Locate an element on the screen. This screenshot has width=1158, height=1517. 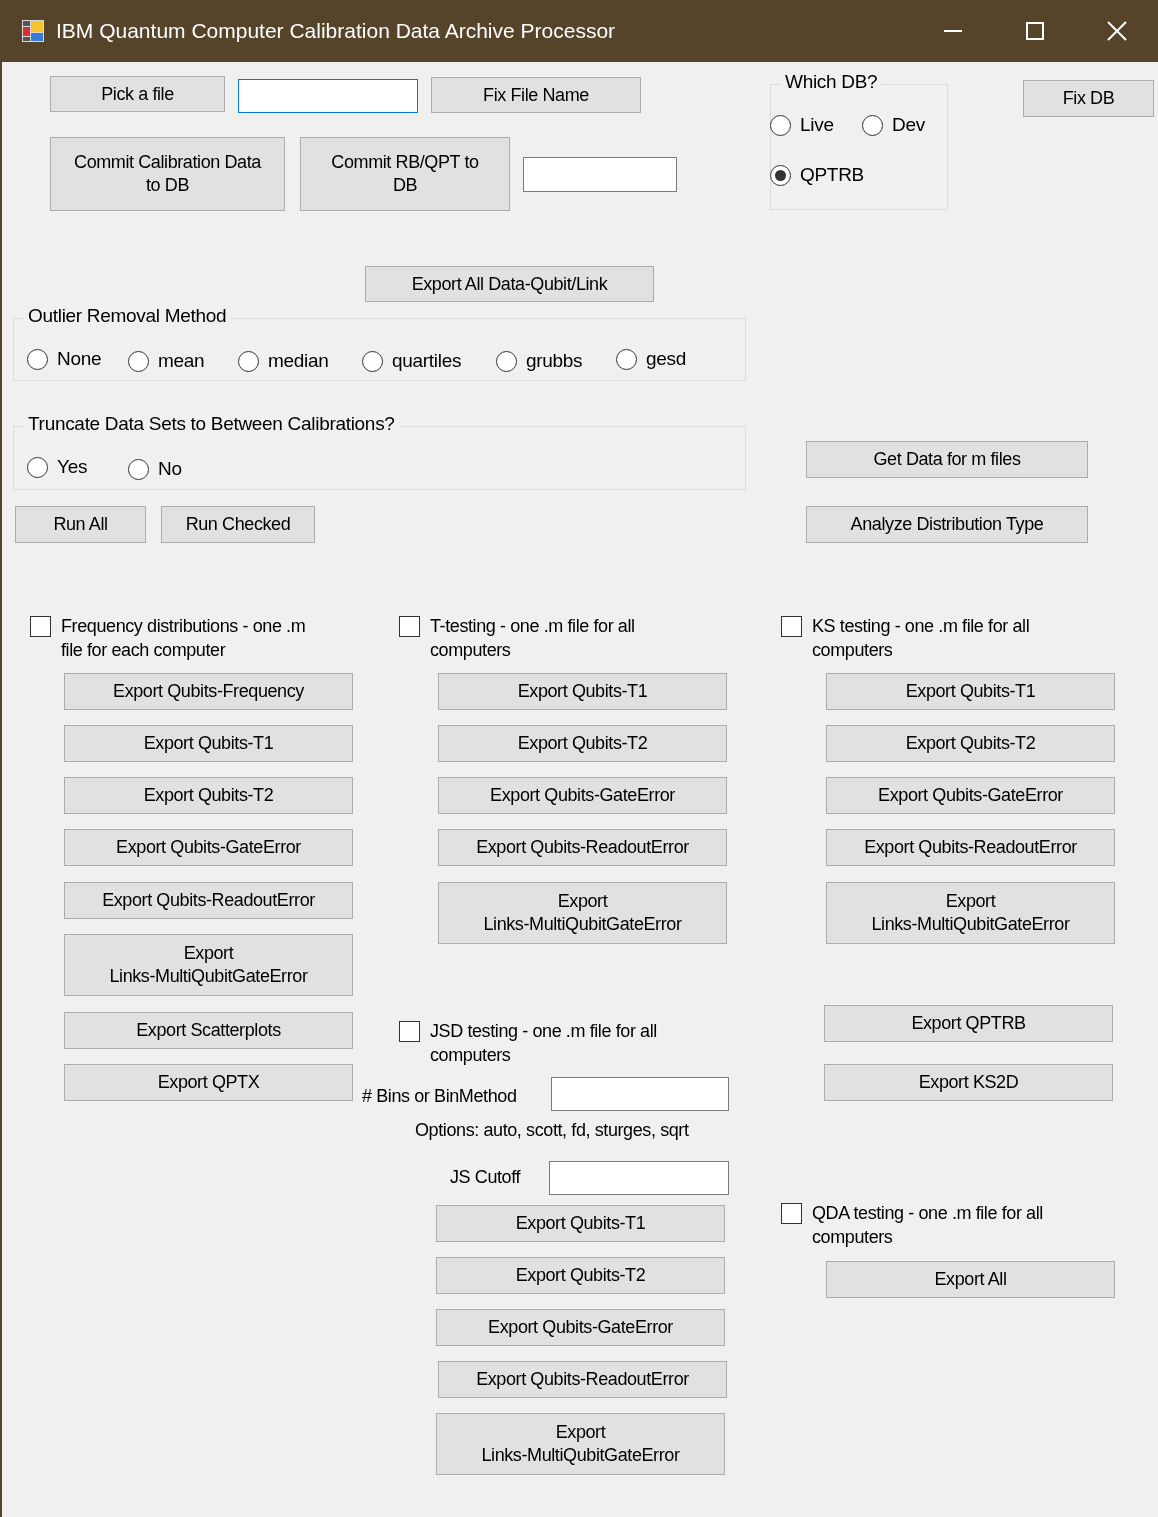
form-button: Export All Data-Qubit/Link is located at coordinates (509, 284).